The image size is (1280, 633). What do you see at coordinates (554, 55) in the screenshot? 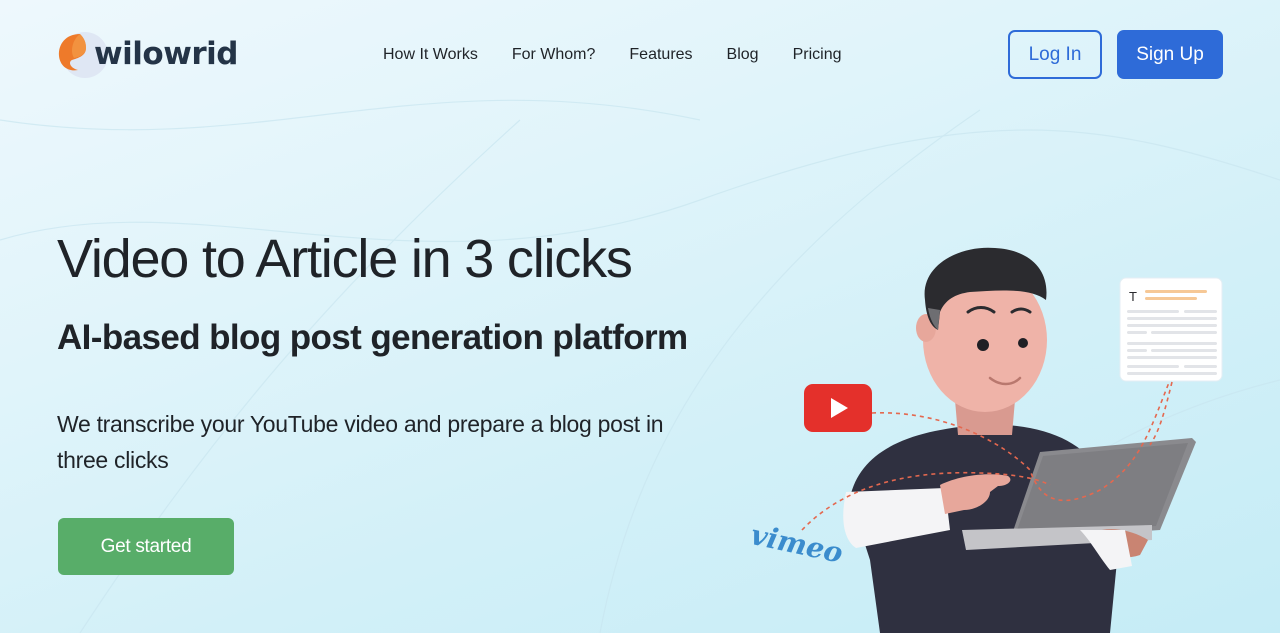
I see `nav-for-whom: For Whom?` at bounding box center [554, 55].